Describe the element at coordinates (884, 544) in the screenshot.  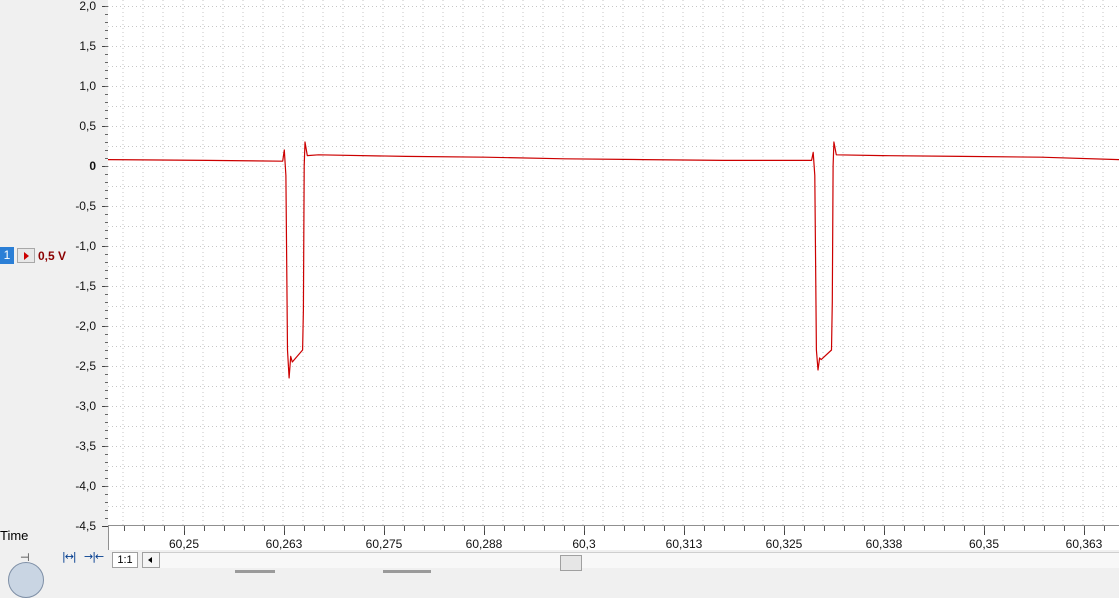
I see `x-tick-label: 60,338` at that location.